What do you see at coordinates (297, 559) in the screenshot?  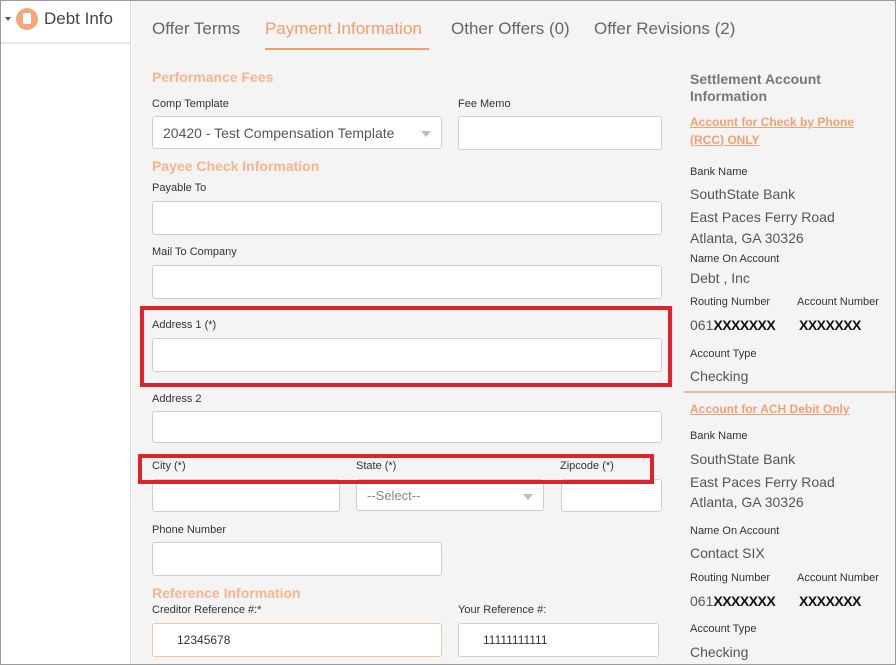 I see `phone-number-input` at bounding box center [297, 559].